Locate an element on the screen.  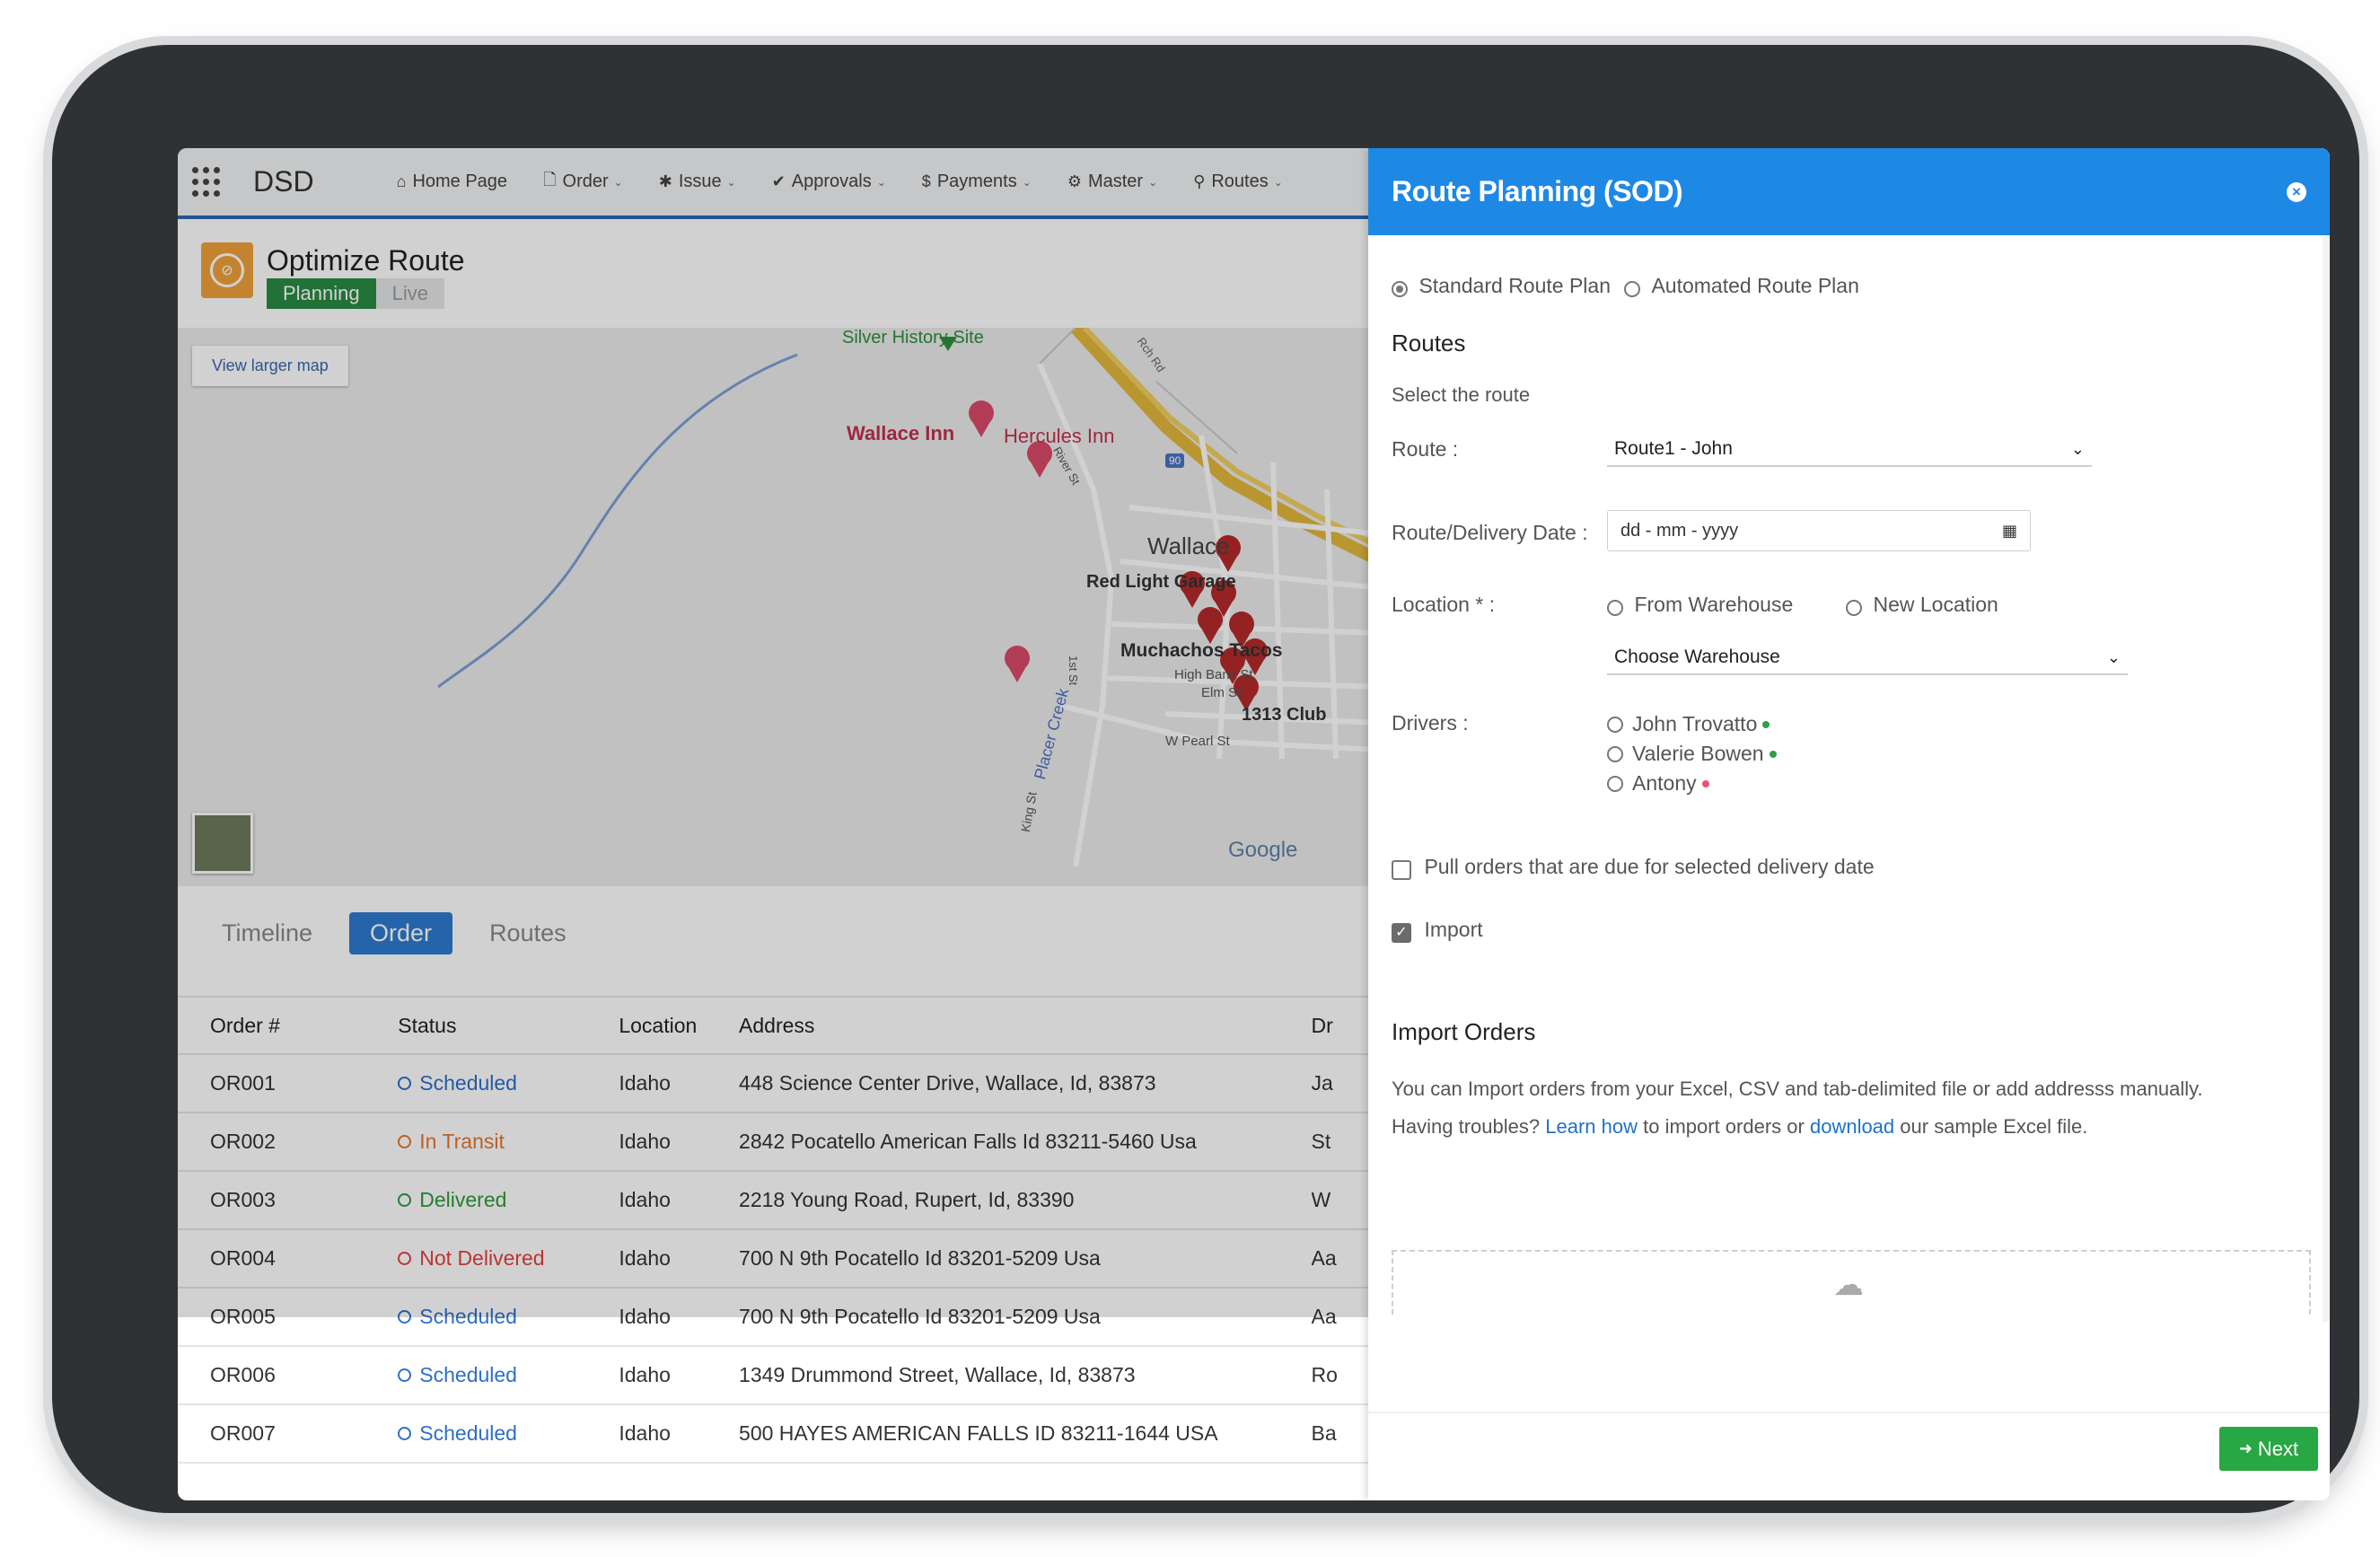
drivers-label: Drivers : is located at coordinates (1430, 723).